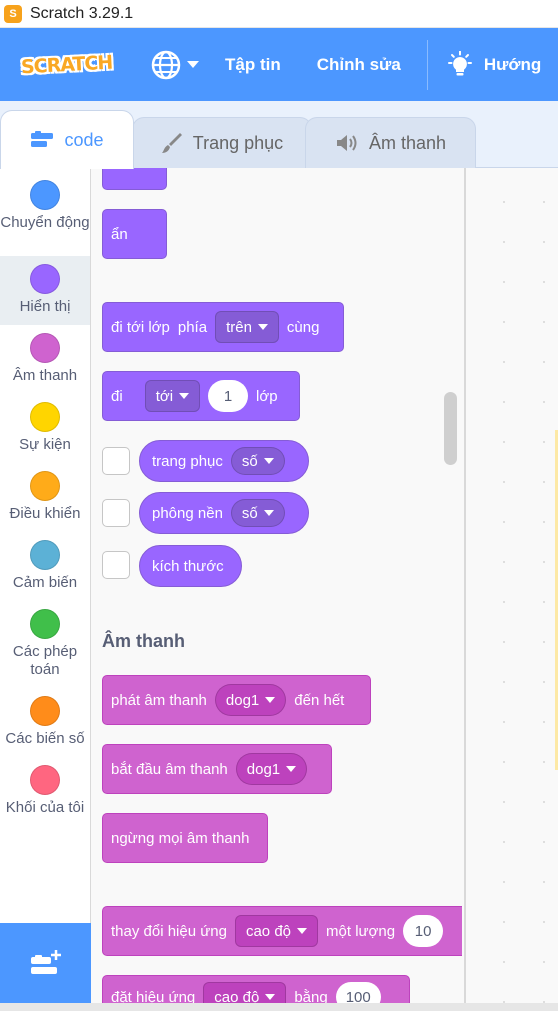 Image resolution: width=558 pixels, height=1011 pixels. What do you see at coordinates (459, 62) in the screenshot?
I see `lightbulb-icon` at bounding box center [459, 62].